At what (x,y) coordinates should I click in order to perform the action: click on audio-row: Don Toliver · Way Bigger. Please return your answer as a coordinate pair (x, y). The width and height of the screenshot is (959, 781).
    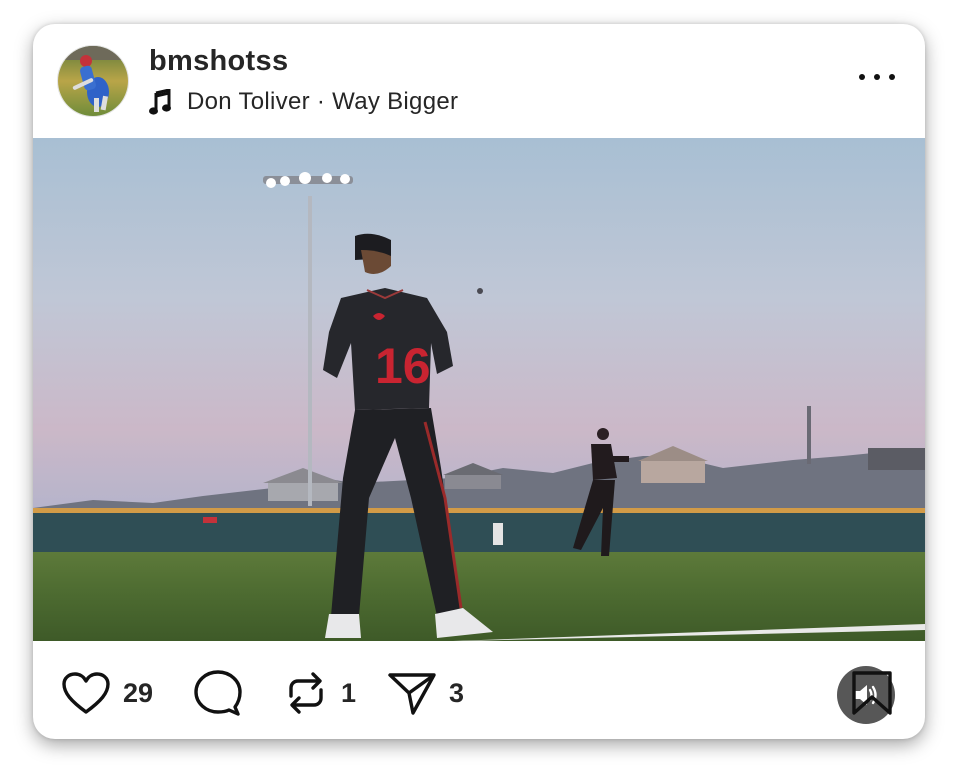
    Looking at the image, I should click on (303, 102).